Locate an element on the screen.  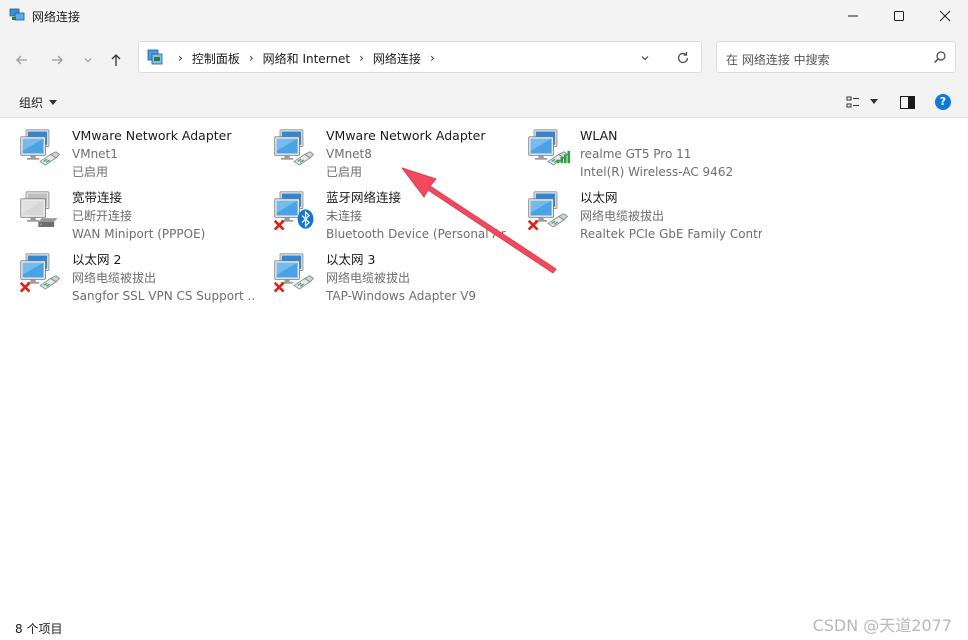
control-panel-icon is located at coordinates (155, 57).